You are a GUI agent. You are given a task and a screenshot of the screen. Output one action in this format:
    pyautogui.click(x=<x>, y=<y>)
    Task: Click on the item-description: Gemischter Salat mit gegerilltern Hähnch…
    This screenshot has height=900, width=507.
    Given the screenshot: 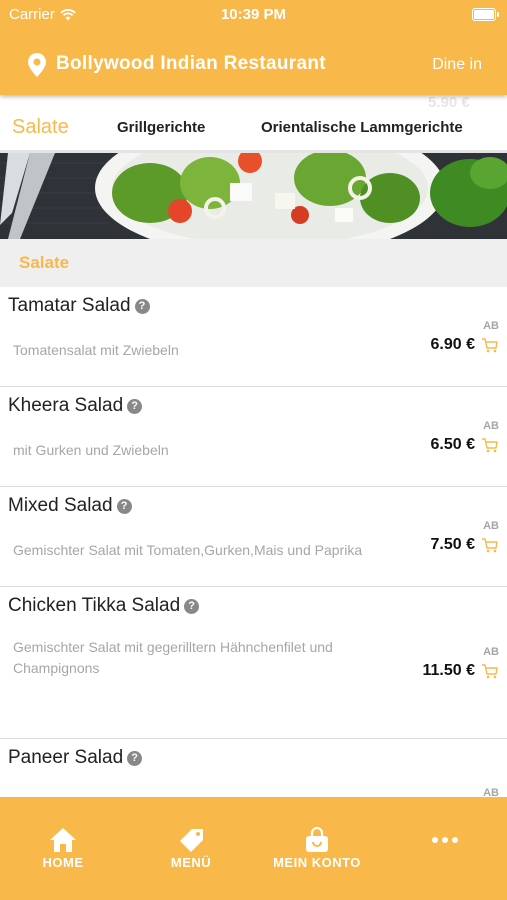 What is the action you would take?
    pyautogui.click(x=173, y=657)
    